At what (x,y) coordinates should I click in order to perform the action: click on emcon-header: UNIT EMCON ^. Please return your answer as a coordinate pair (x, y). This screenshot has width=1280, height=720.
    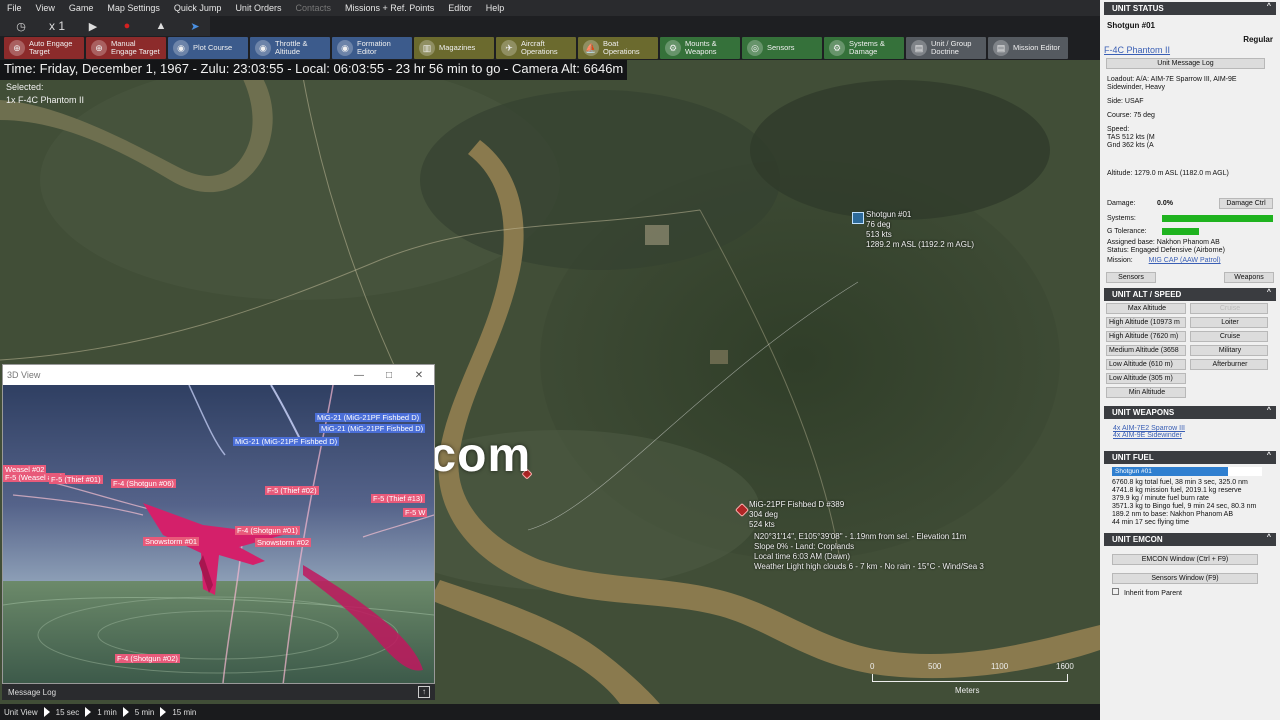
    Looking at the image, I should click on (1190, 539).